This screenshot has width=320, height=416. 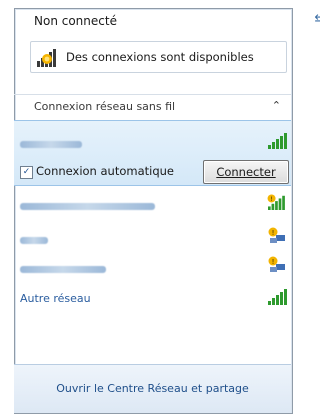 What do you see at coordinates (105, 171) in the screenshot?
I see `auto-connect-label: Connexion automatique` at bounding box center [105, 171].